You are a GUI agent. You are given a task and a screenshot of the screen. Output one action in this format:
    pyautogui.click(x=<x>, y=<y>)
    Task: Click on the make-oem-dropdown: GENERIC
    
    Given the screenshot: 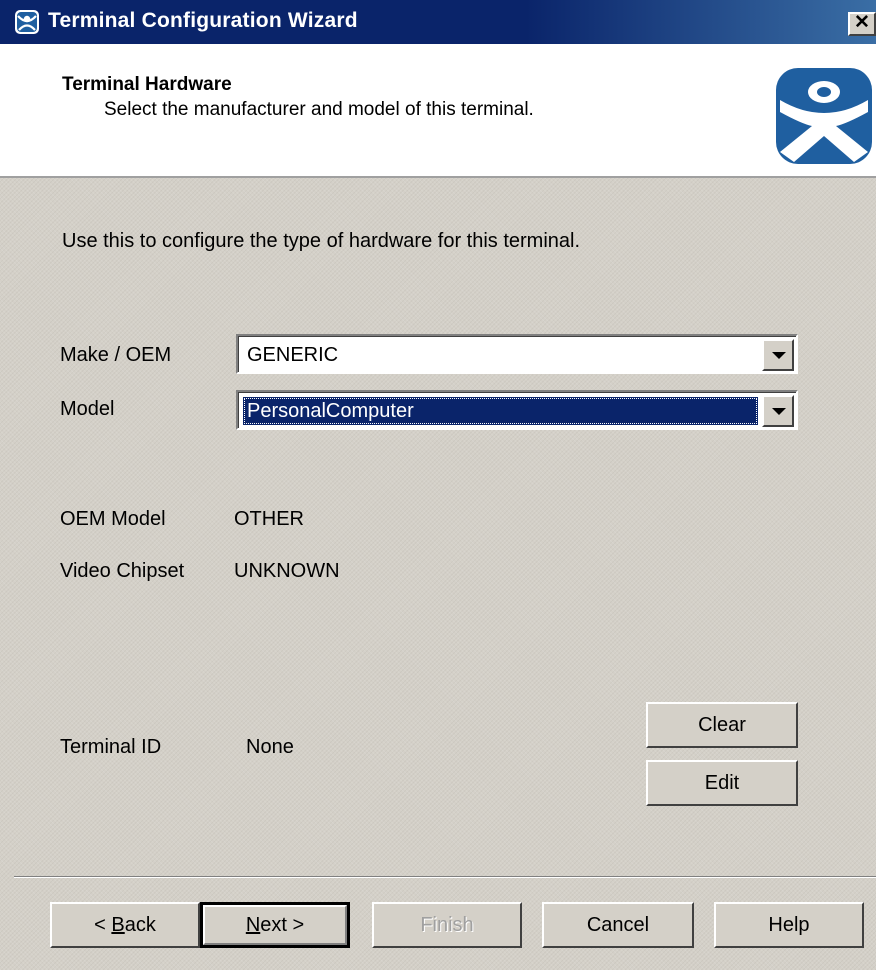 What is the action you would take?
    pyautogui.click(x=517, y=354)
    